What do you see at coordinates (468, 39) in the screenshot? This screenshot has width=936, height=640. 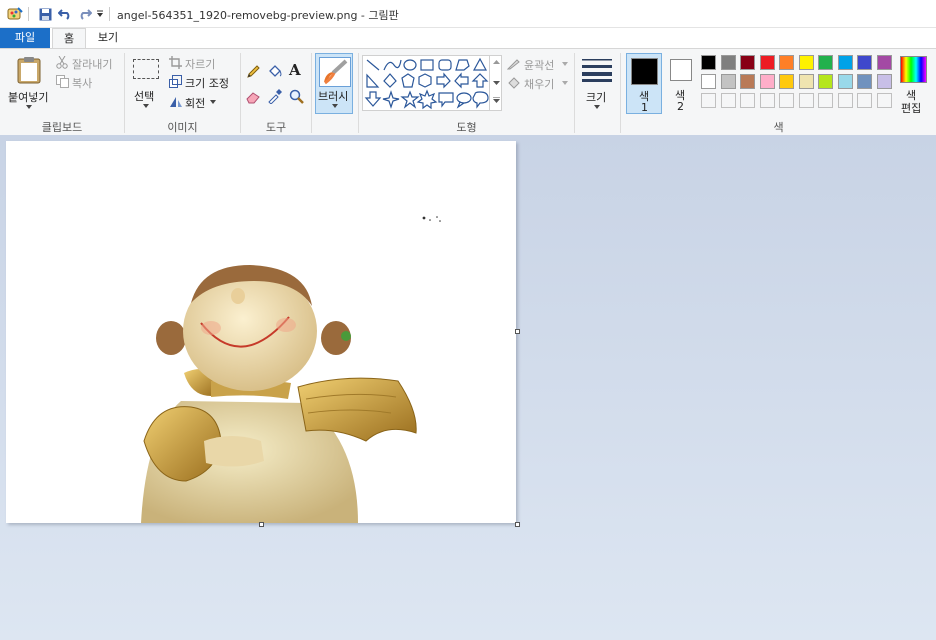 I see `ribbon-tabs: 파일 홈 보기` at bounding box center [468, 39].